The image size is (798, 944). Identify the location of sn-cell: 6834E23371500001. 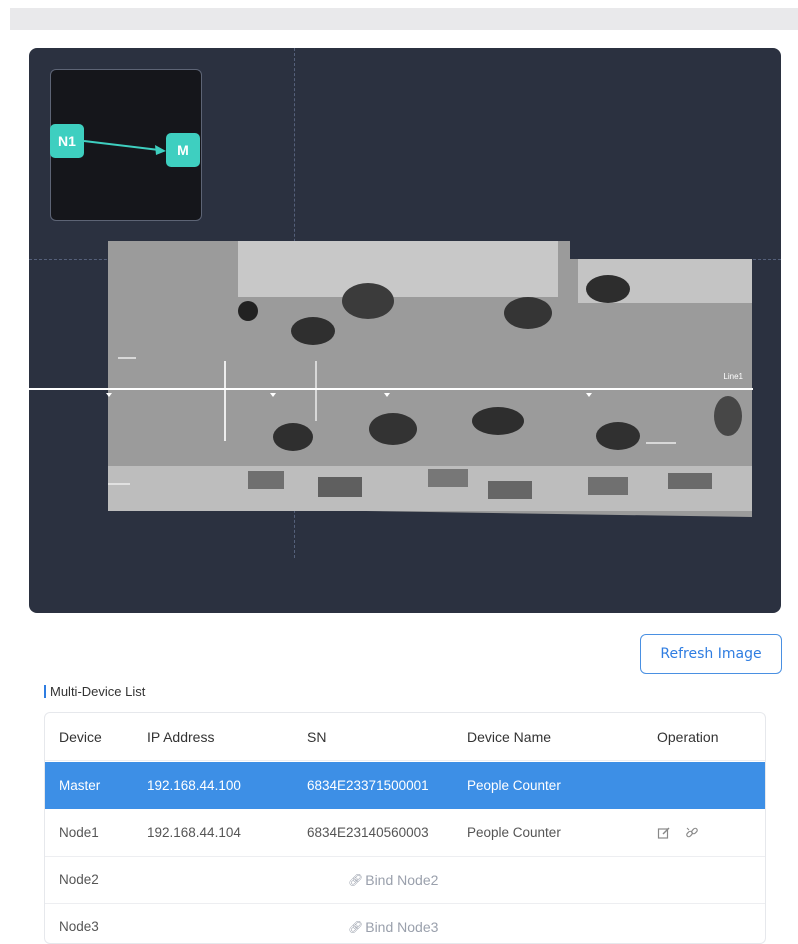
(368, 785).